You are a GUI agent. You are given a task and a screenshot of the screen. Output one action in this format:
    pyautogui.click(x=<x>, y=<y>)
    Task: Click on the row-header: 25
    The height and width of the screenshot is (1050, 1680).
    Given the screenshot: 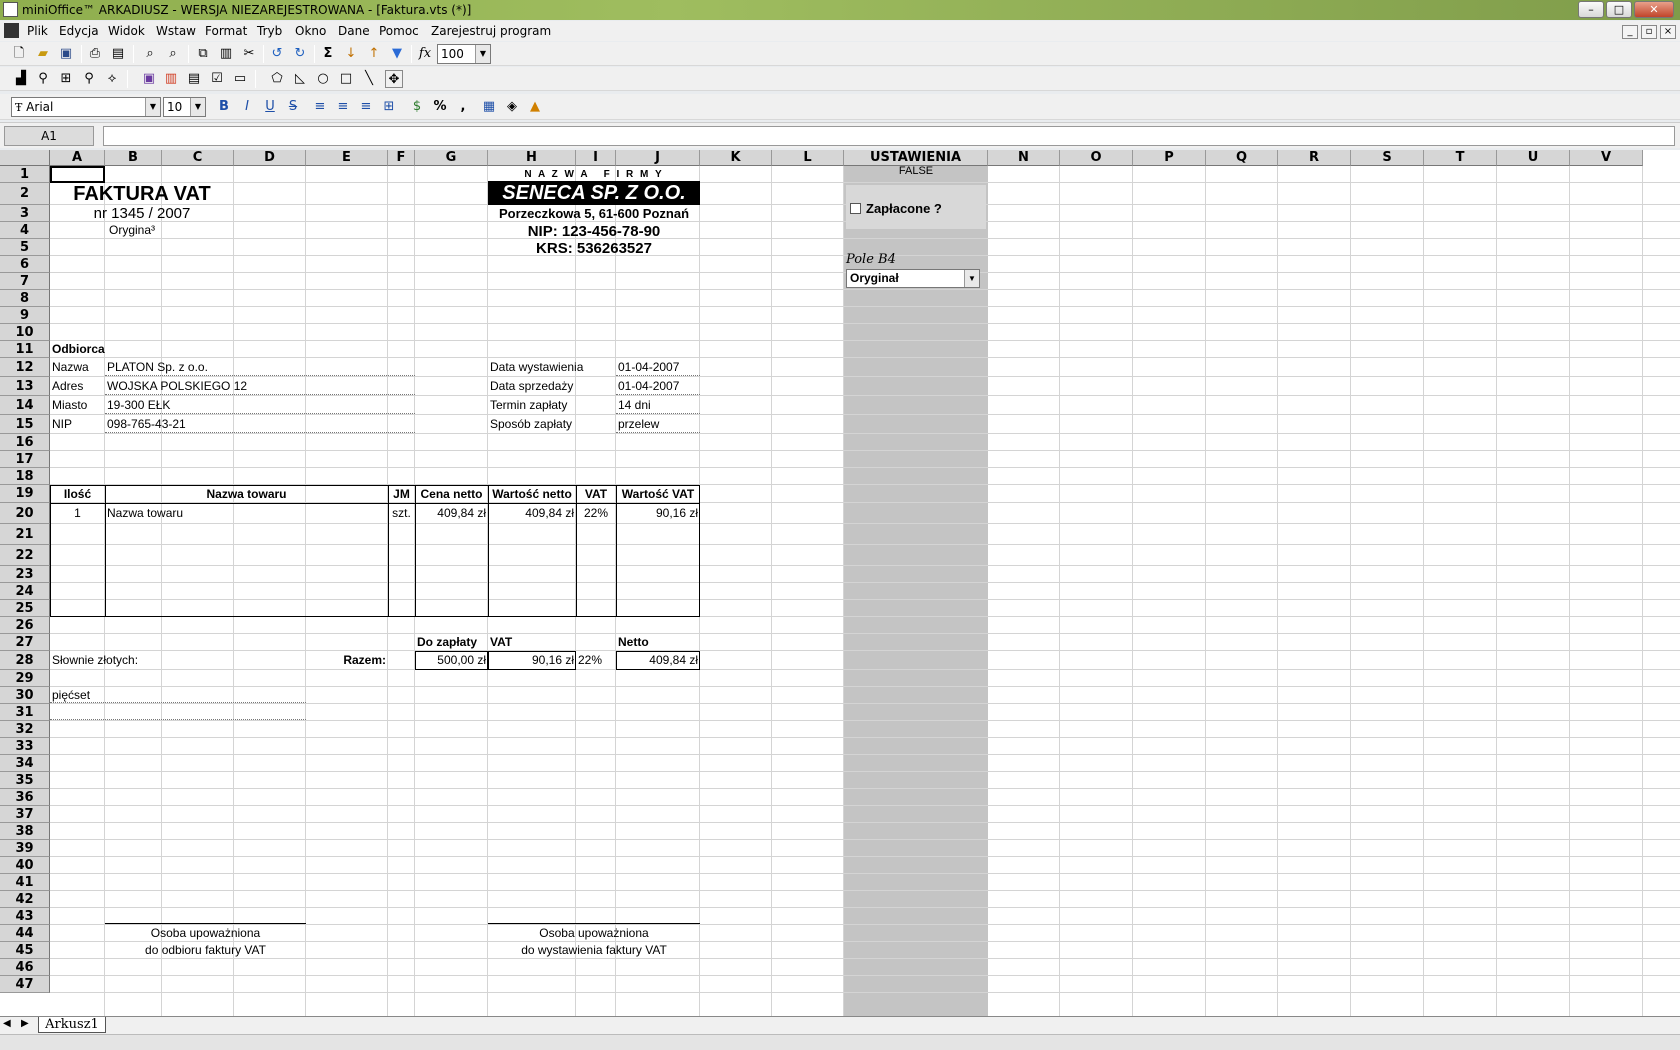 What is the action you would take?
    pyautogui.click(x=25, y=608)
    